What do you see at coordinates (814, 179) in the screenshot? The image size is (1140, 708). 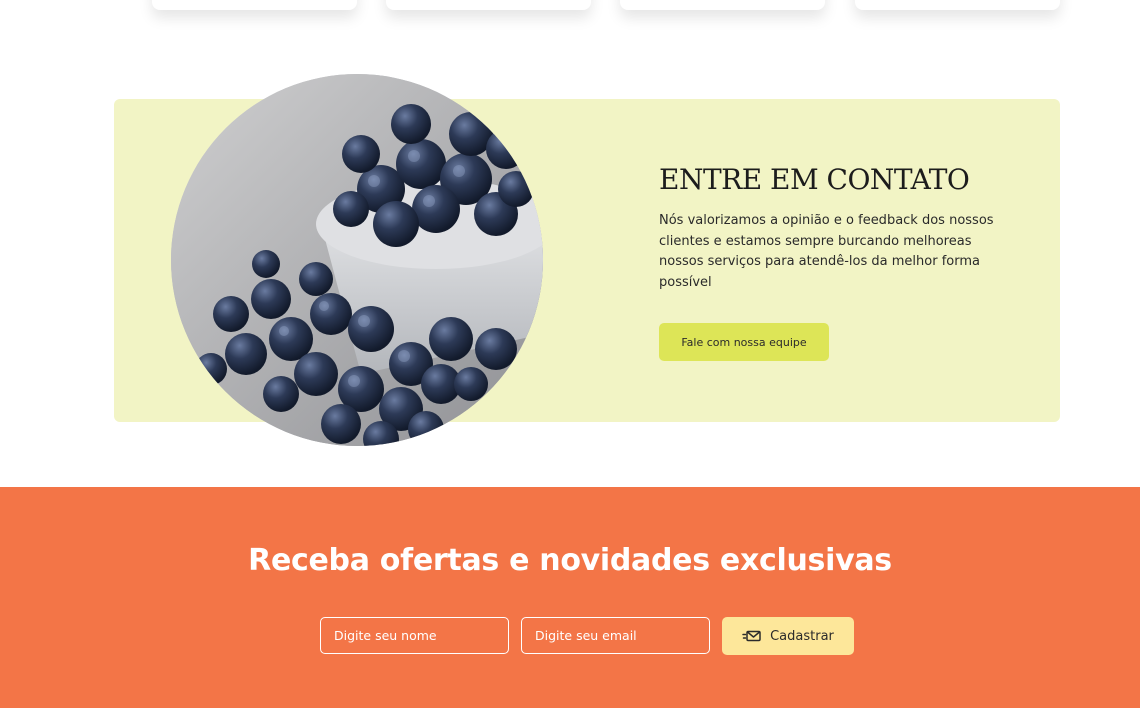 I see `contact-title: ENTRE EM CONTATO` at bounding box center [814, 179].